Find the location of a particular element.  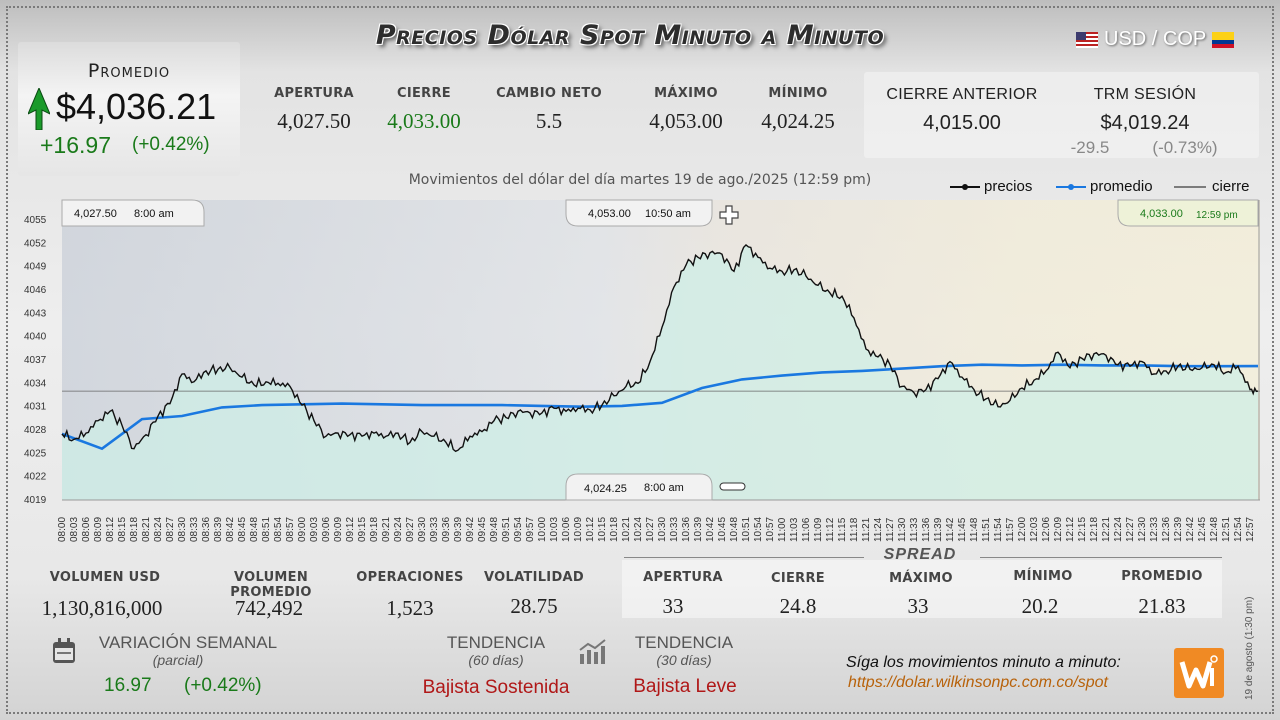

spread-divider-left is located at coordinates (744, 557).